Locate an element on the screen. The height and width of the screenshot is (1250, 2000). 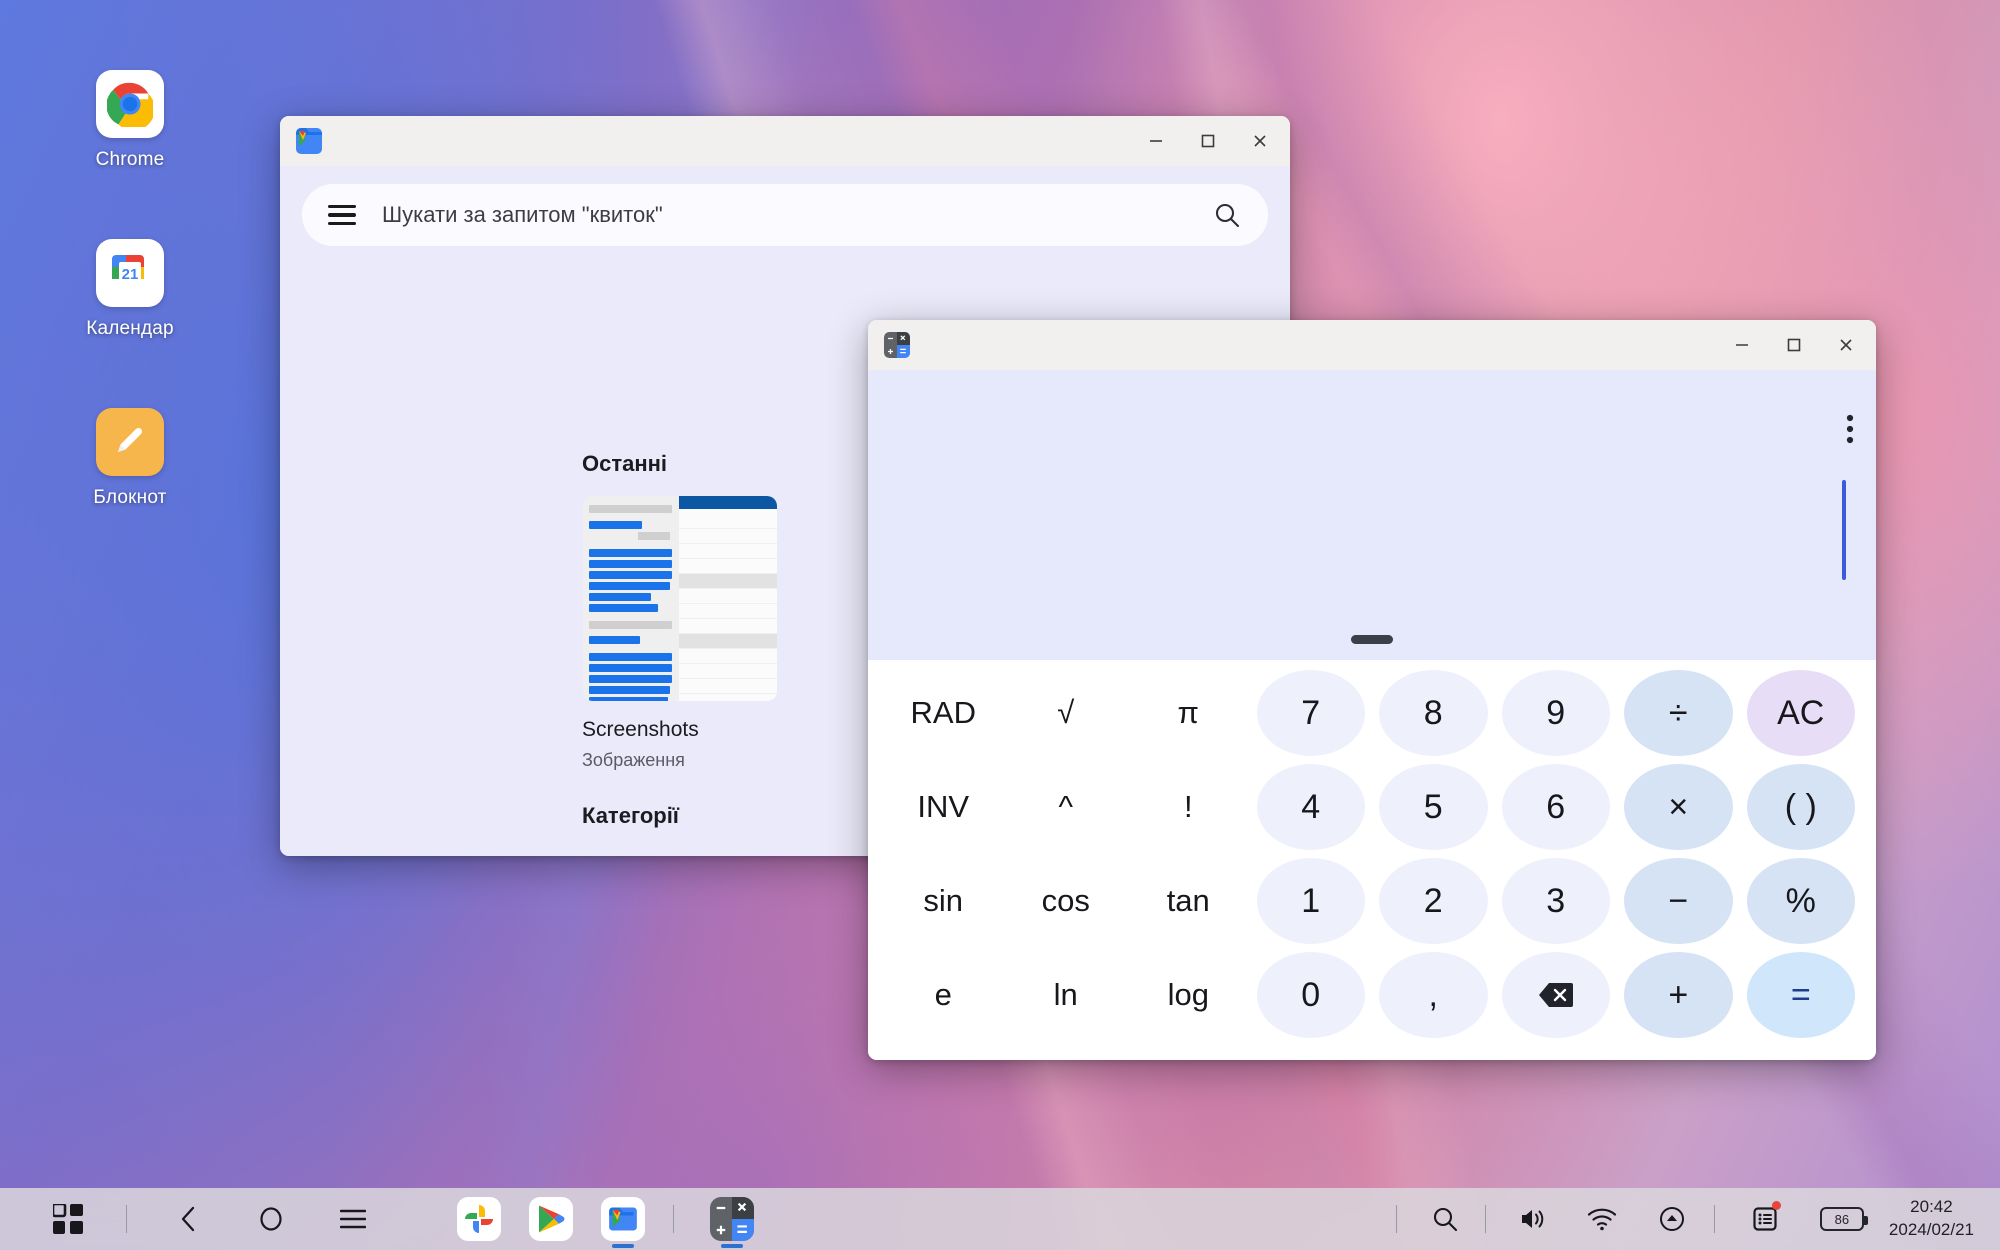
recent-section-heading: Останні is located at coordinates (625, 463).